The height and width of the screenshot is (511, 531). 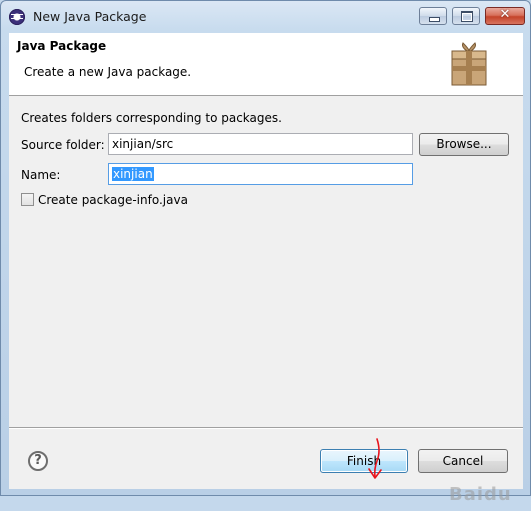 I want to click on package-icon, so click(x=469, y=64).